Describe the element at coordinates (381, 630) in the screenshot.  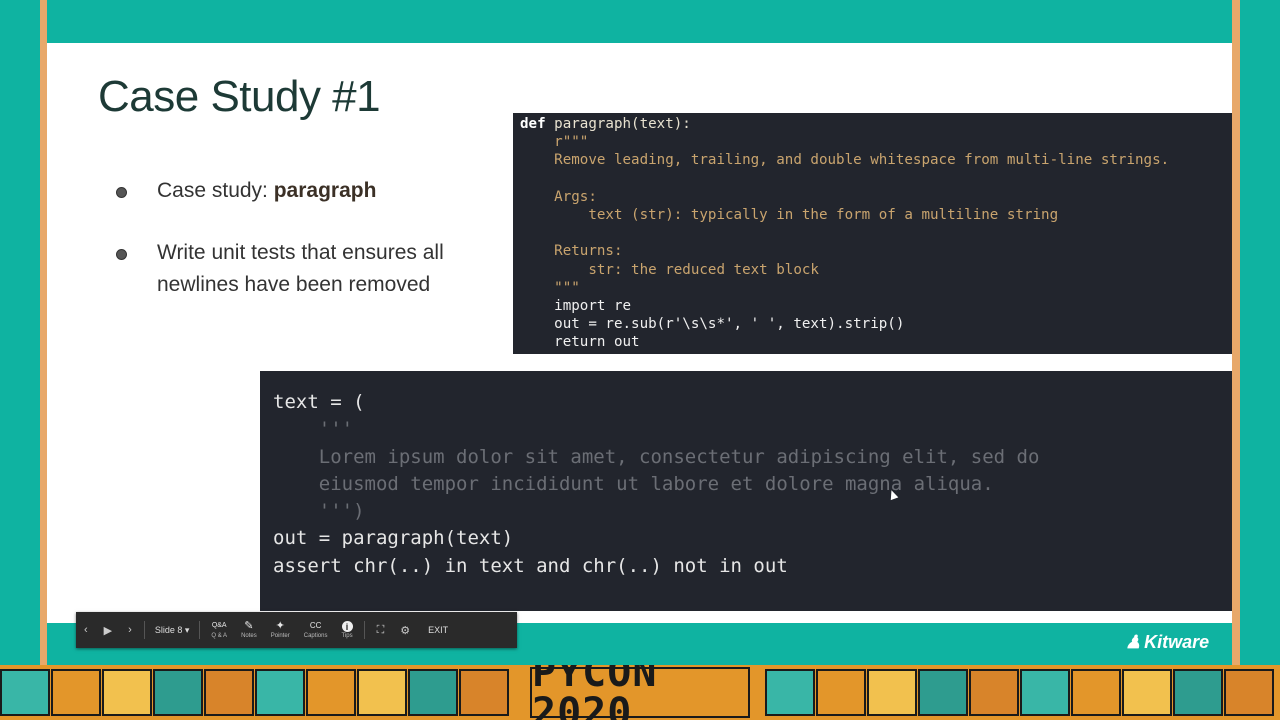
I see `fullscreen-icon: ⛶` at that location.